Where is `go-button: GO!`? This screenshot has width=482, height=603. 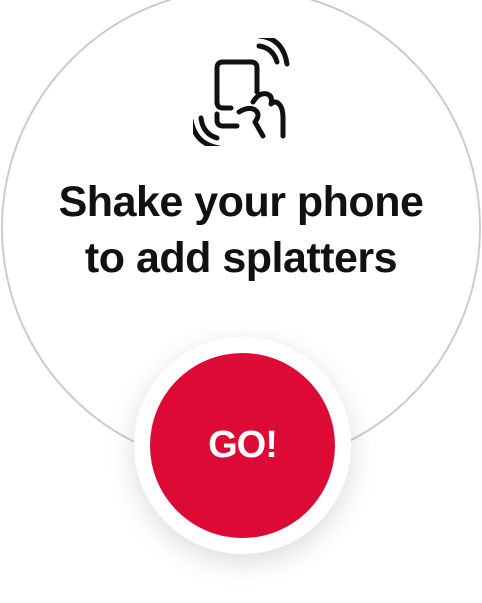
go-button: GO! is located at coordinates (242, 445).